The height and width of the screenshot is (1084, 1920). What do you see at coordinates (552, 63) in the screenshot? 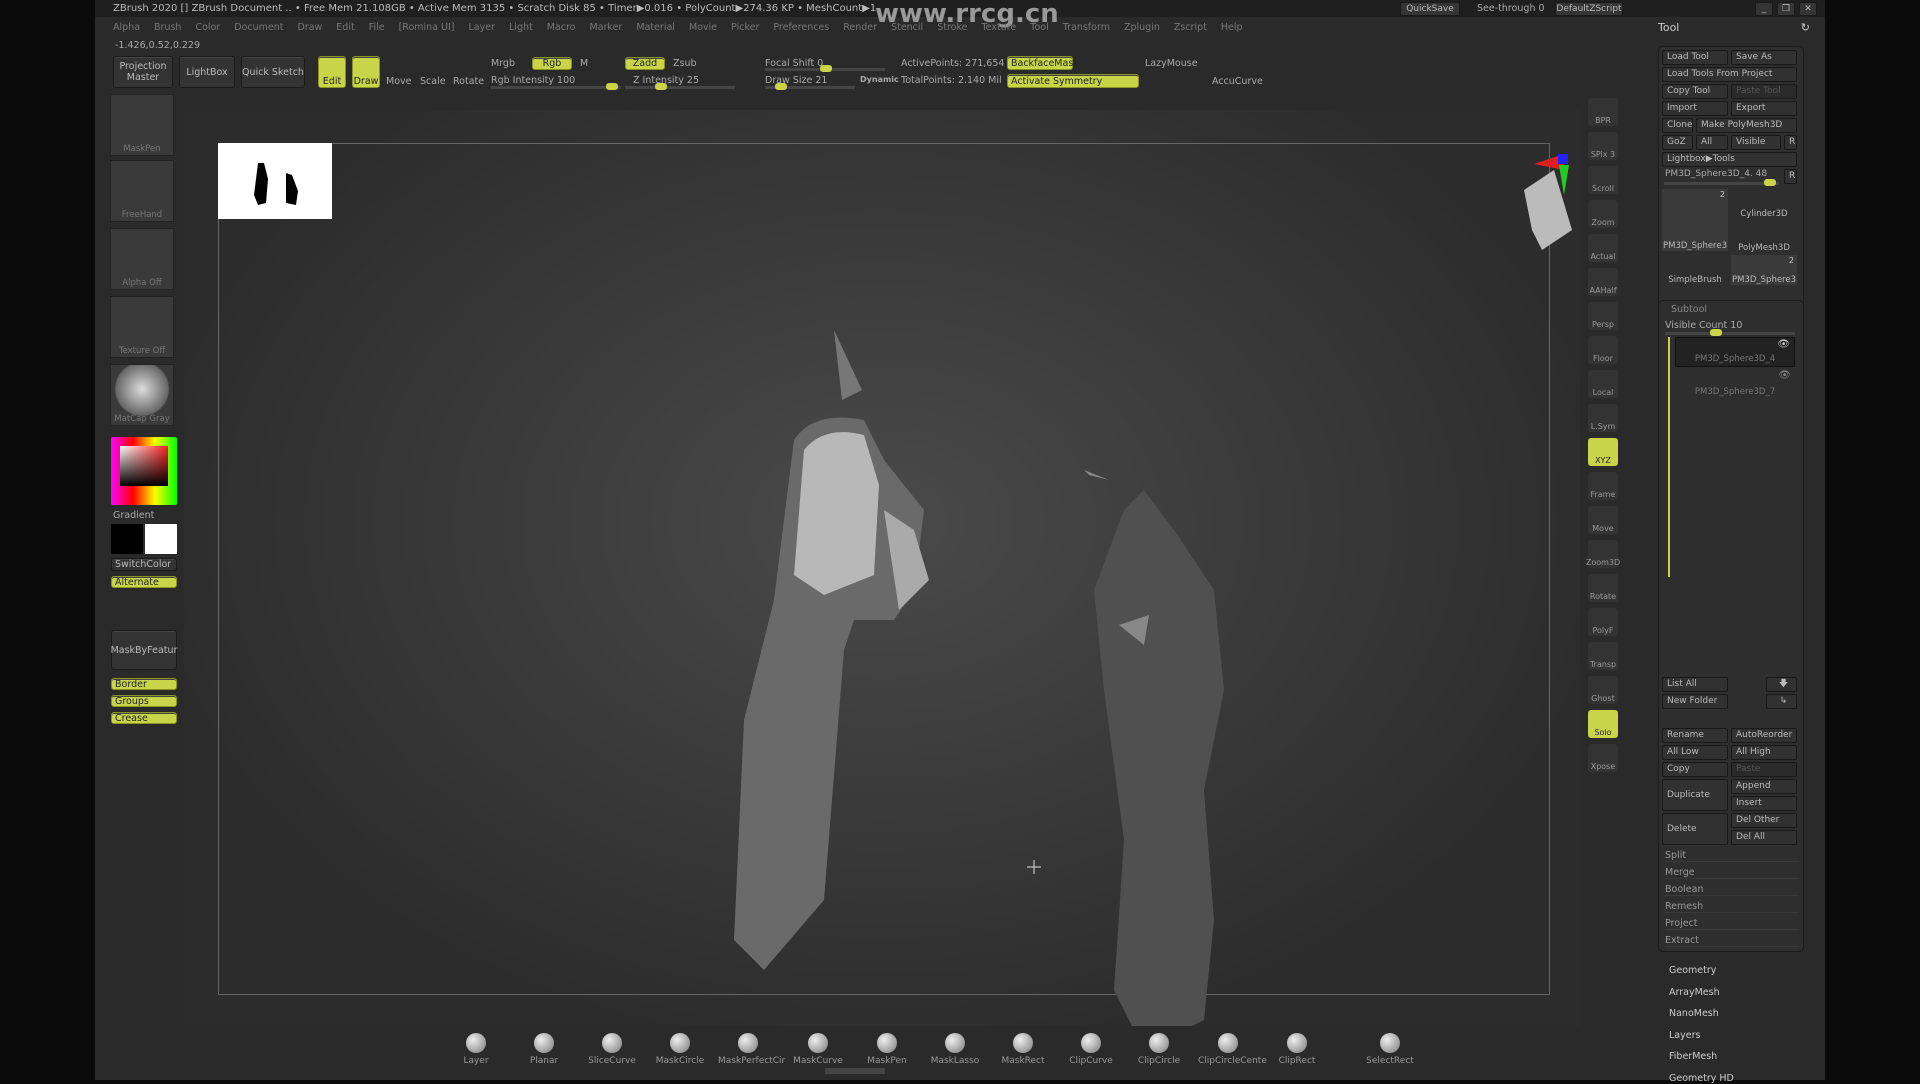
I see `rgb-button: Rgb` at bounding box center [552, 63].